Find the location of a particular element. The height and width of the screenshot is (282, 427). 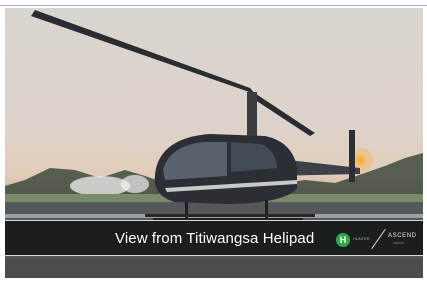

ascend-logo-subtext: GROUP is located at coordinates (399, 243).